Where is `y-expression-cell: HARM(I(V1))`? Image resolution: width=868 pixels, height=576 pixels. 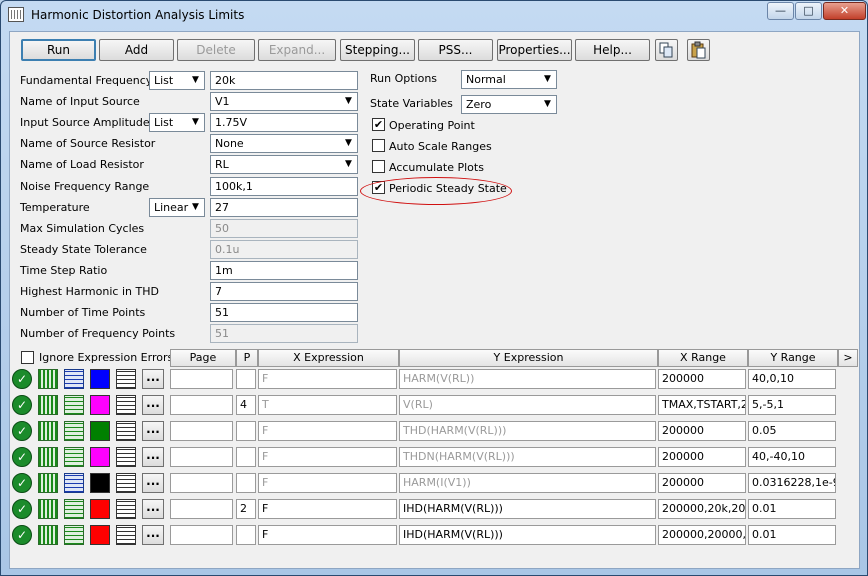 y-expression-cell: HARM(I(V1)) is located at coordinates (527, 483).